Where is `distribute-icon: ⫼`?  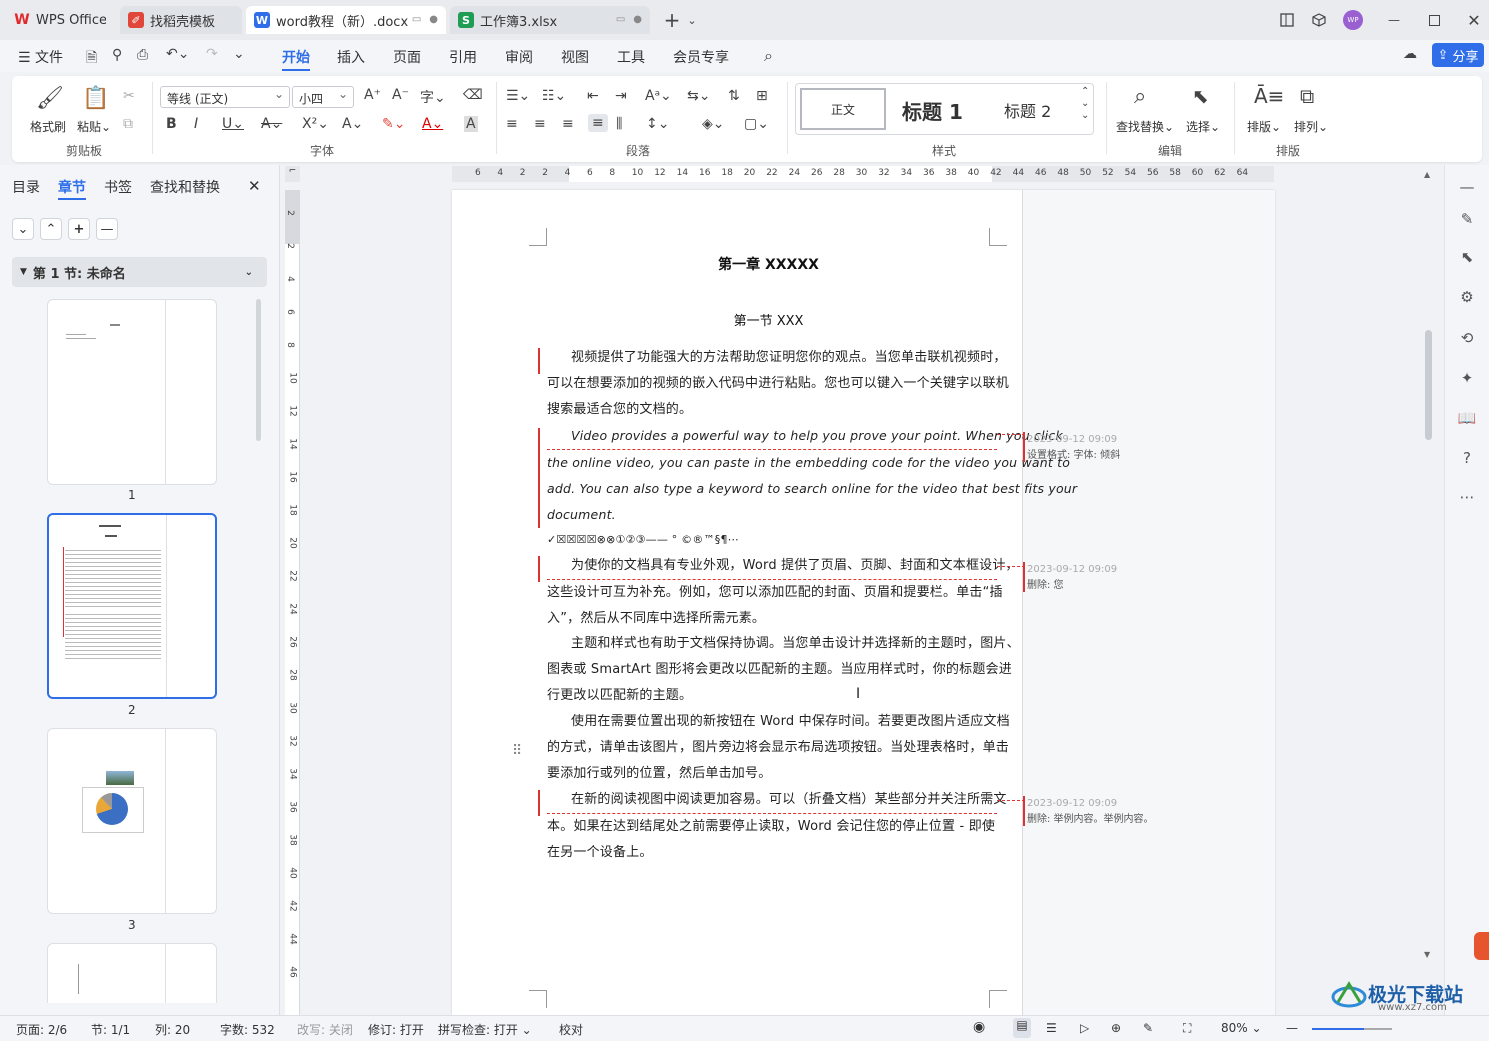 distribute-icon: ⫼ is located at coordinates (619, 124).